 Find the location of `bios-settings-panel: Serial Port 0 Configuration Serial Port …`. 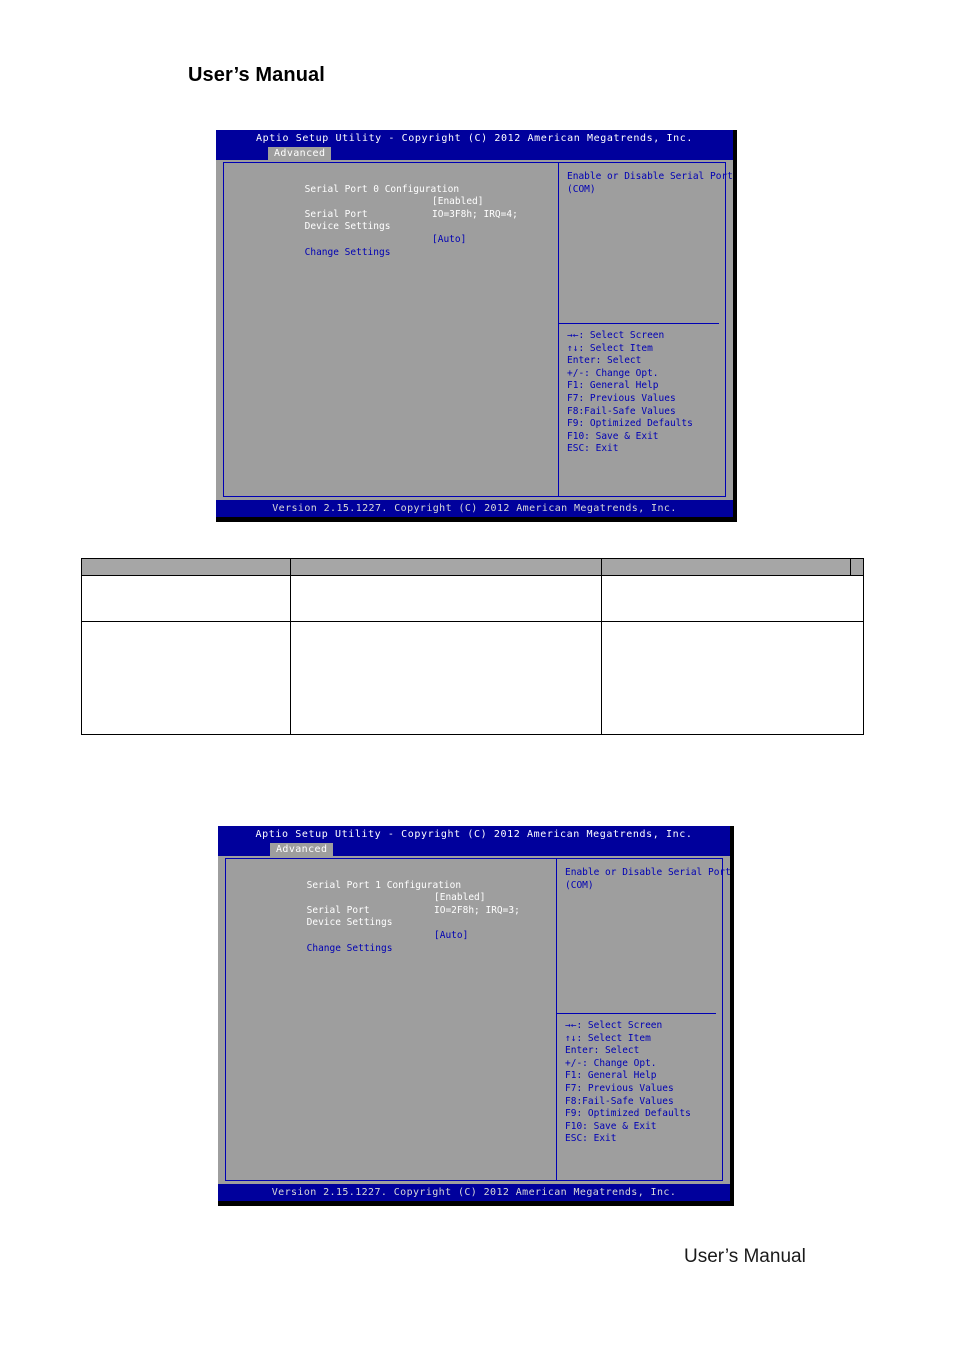

bios-settings-panel: Serial Port 0 Configuration Serial Port … is located at coordinates (391, 329).